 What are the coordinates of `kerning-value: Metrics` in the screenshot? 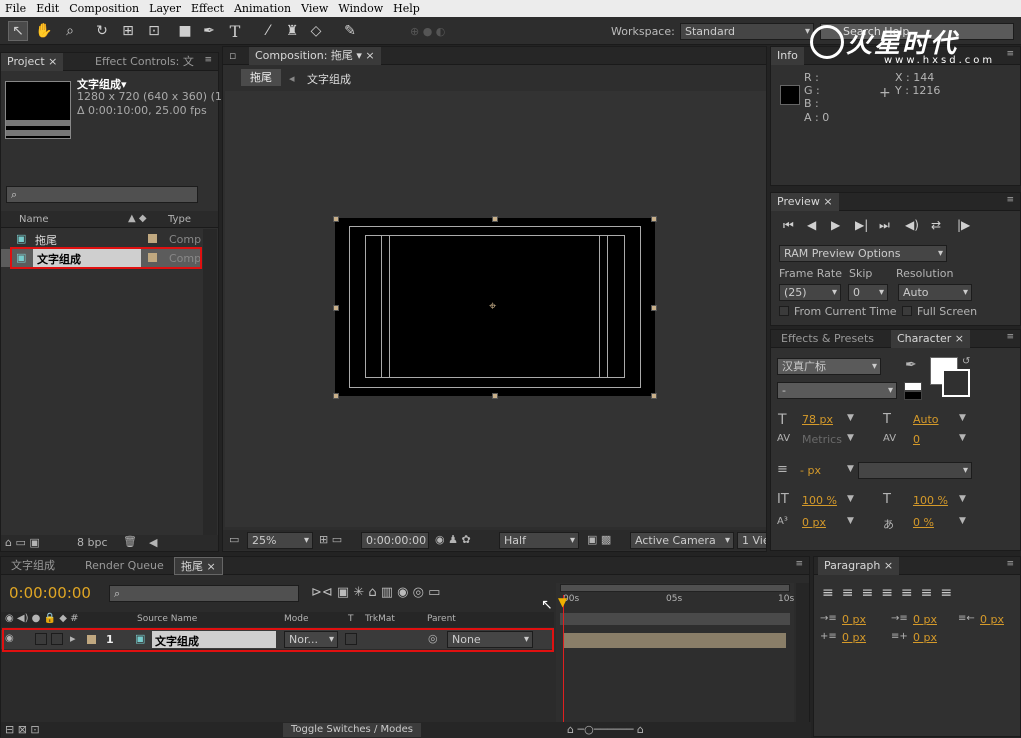 It's located at (822, 439).